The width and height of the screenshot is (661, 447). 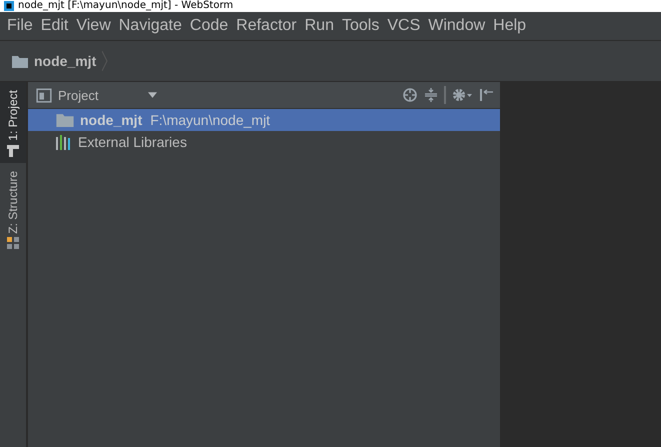 I want to click on chevron-icon, so click(x=105, y=61).